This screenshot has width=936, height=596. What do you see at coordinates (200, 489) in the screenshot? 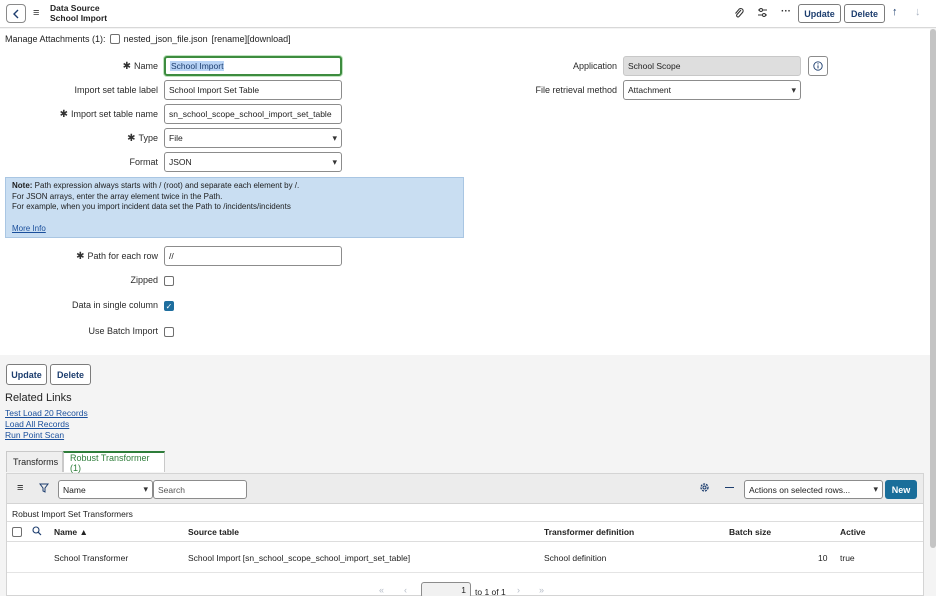
I see `list-search-input: Search` at bounding box center [200, 489].